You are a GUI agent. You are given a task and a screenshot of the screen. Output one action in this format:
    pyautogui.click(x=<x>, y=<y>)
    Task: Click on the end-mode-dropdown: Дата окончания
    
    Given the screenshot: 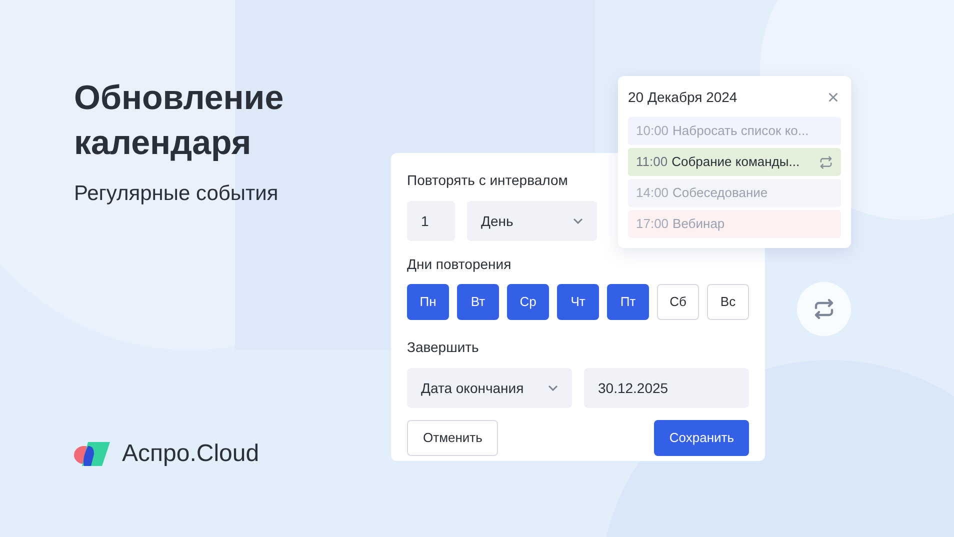 What is the action you would take?
    pyautogui.click(x=489, y=388)
    